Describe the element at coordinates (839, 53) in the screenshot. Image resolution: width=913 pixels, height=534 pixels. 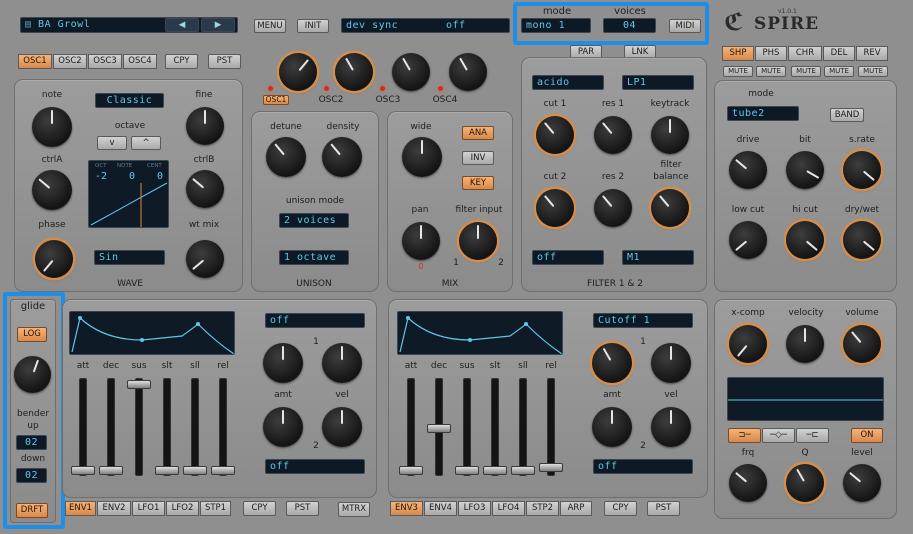
I see `tab-del: DEL` at that location.